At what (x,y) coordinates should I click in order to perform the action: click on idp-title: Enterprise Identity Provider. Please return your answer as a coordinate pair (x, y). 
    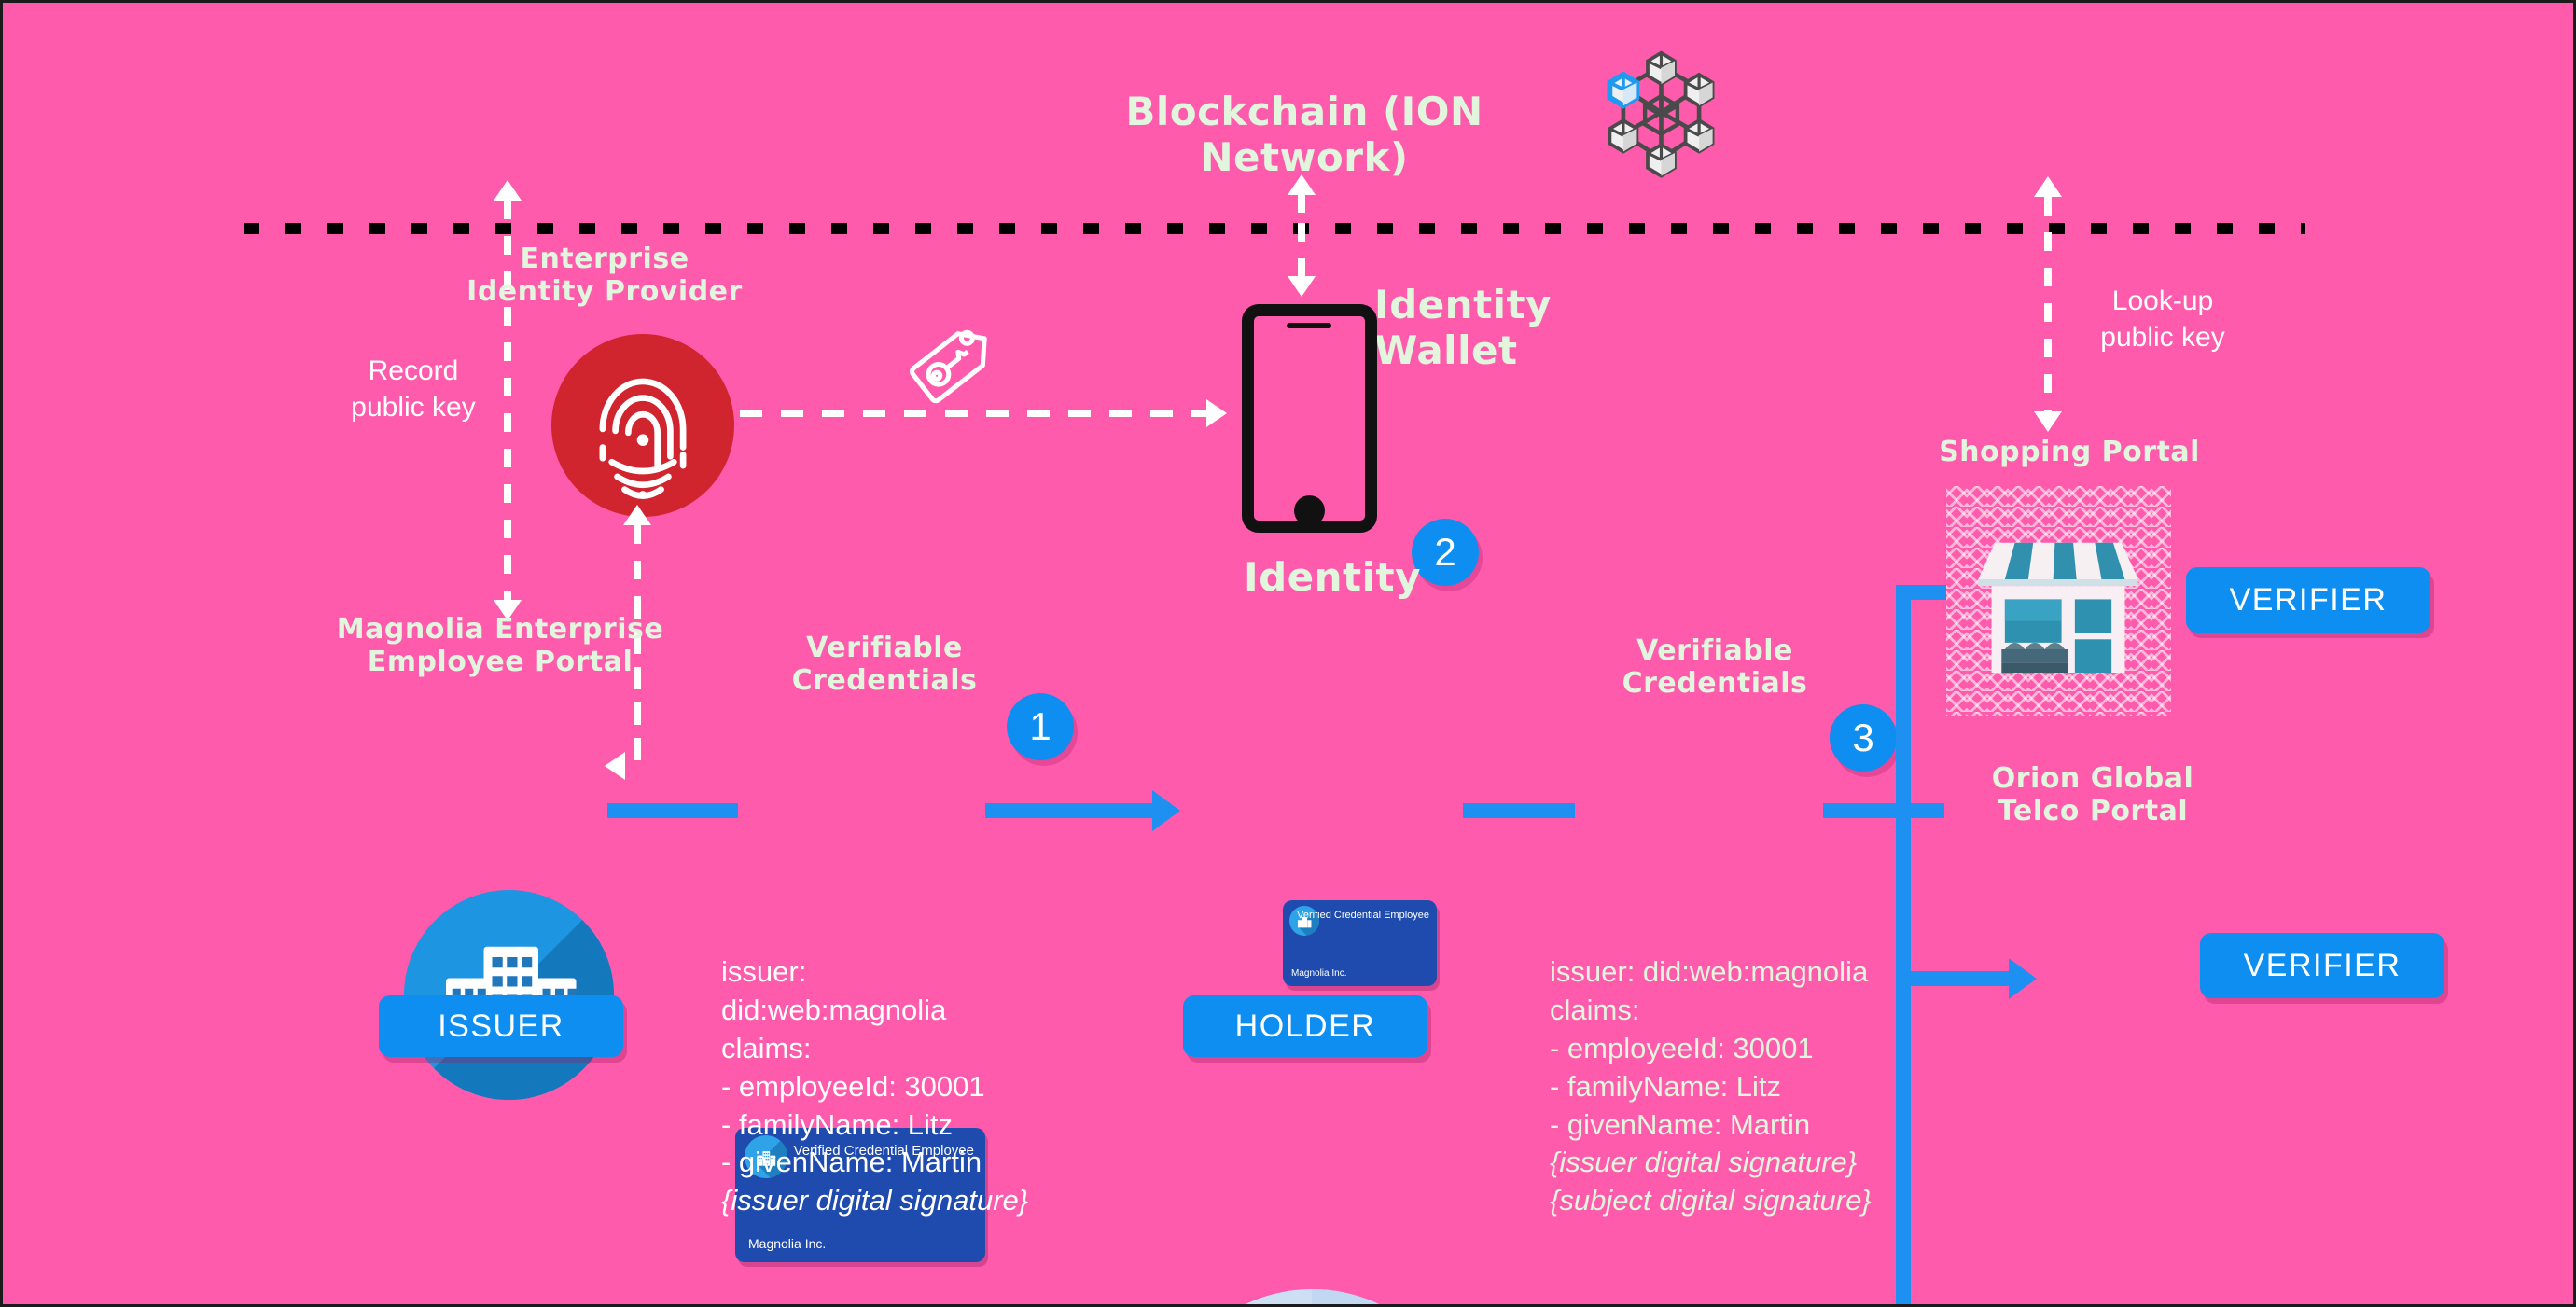
    Looking at the image, I should click on (604, 275).